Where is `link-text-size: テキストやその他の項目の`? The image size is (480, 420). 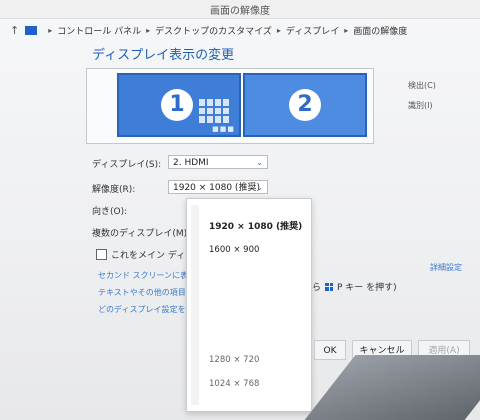
link-text-size: テキストやその他の項目の is located at coordinates (146, 292).